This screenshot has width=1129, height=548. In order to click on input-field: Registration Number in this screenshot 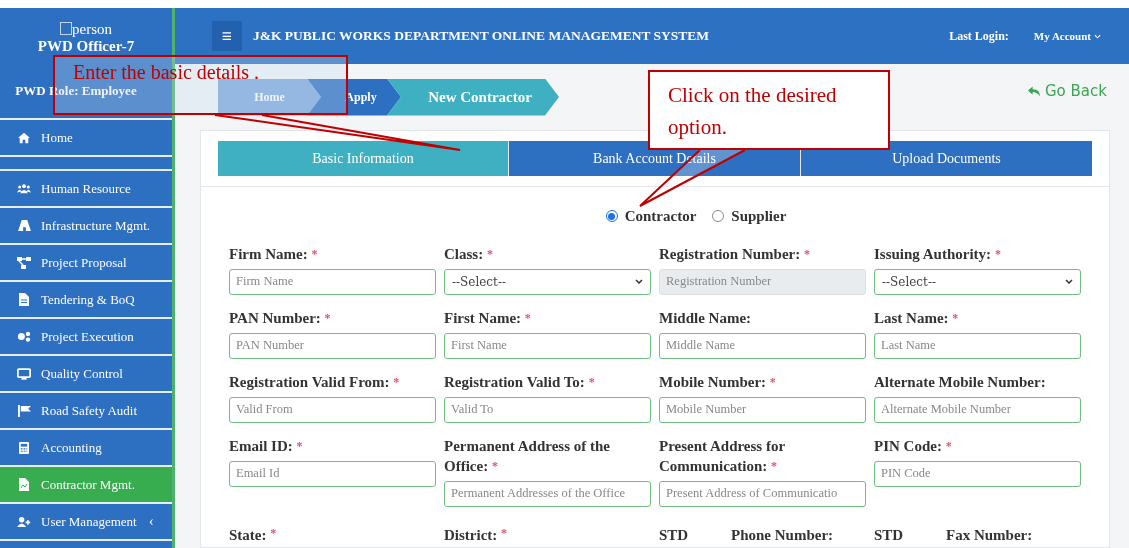, I will do `click(762, 281)`.